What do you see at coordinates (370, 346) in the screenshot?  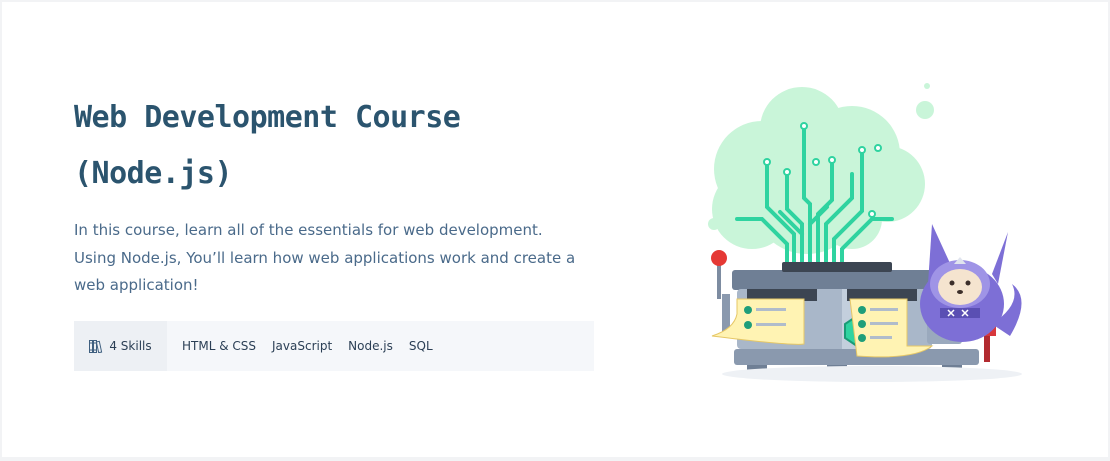 I see `skill-tag-nodejs: Node.js` at bounding box center [370, 346].